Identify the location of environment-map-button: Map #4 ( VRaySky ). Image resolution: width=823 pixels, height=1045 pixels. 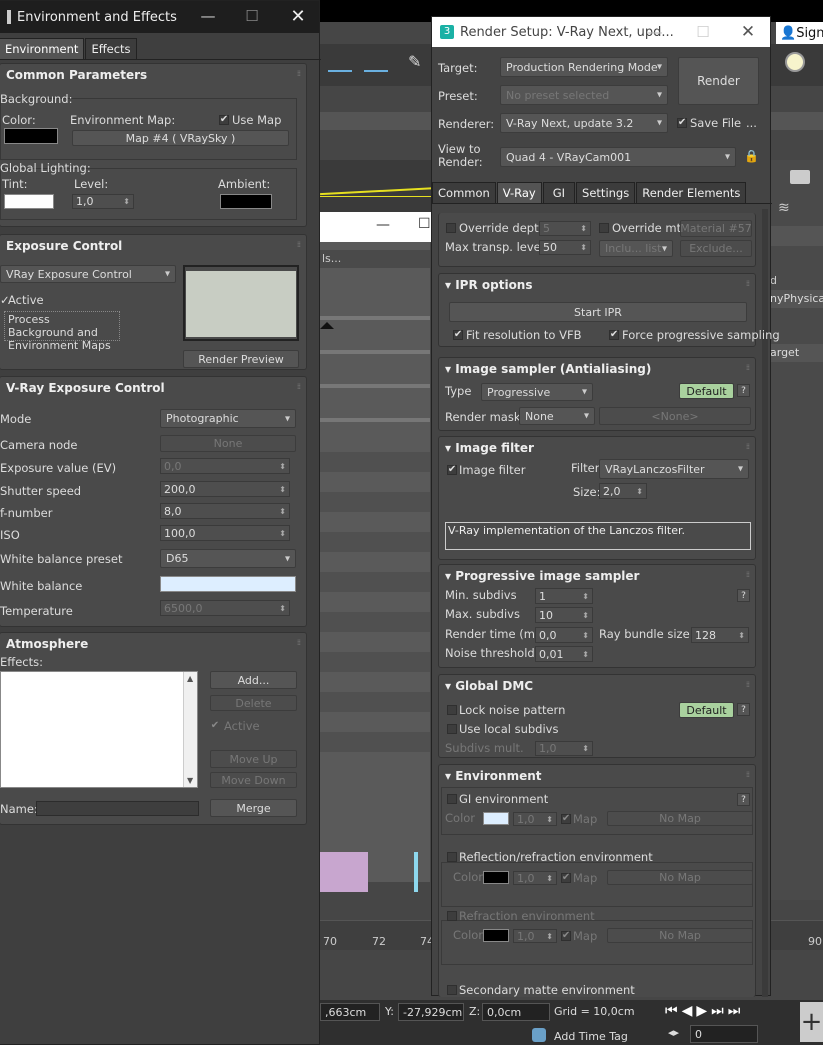
(180, 138).